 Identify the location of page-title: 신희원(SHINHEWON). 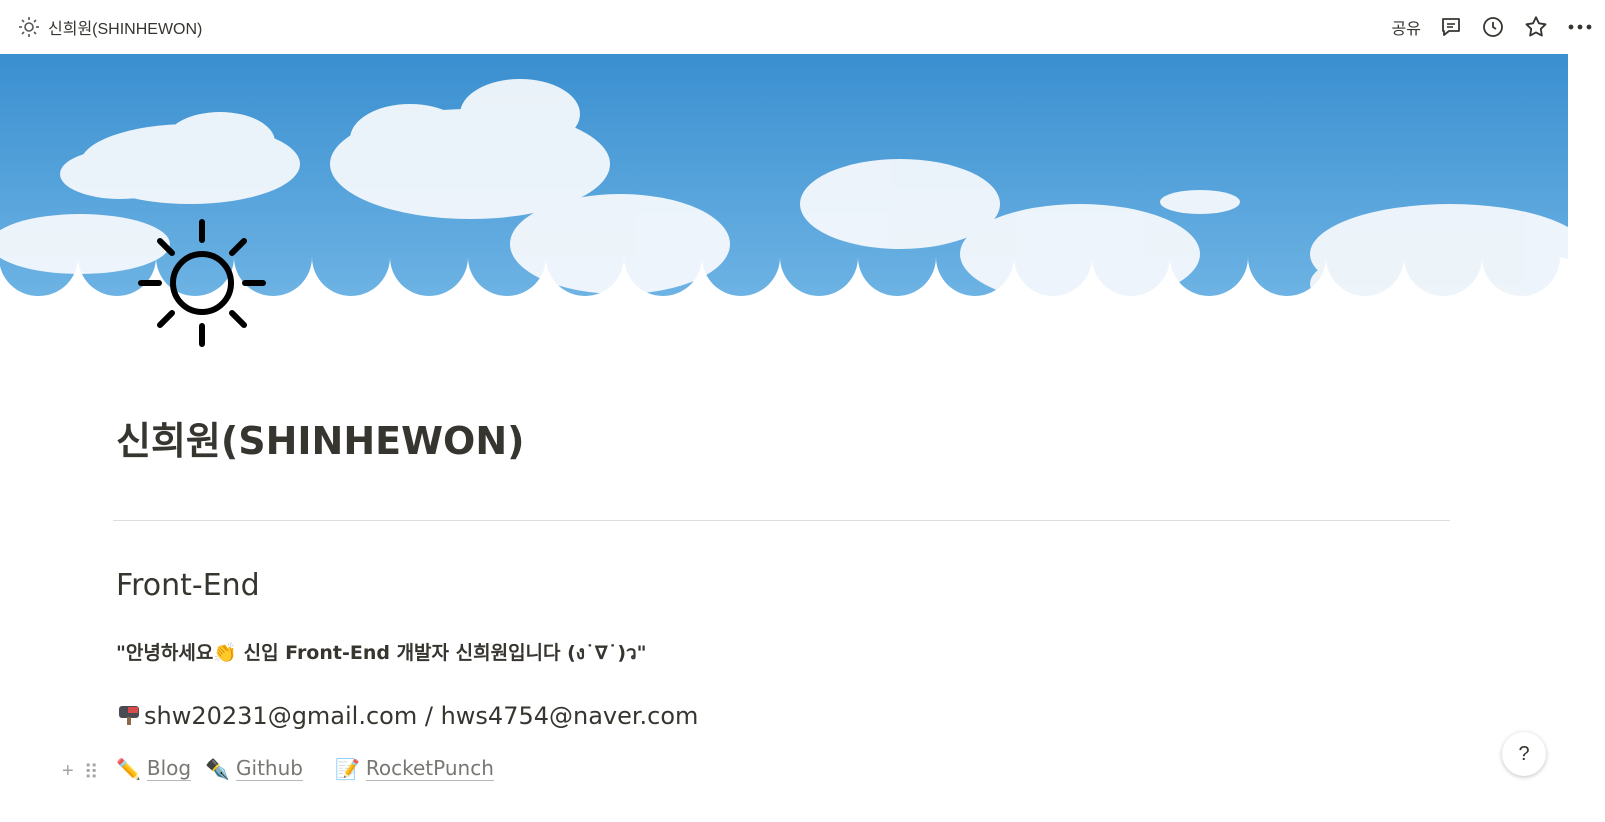
(320, 437).